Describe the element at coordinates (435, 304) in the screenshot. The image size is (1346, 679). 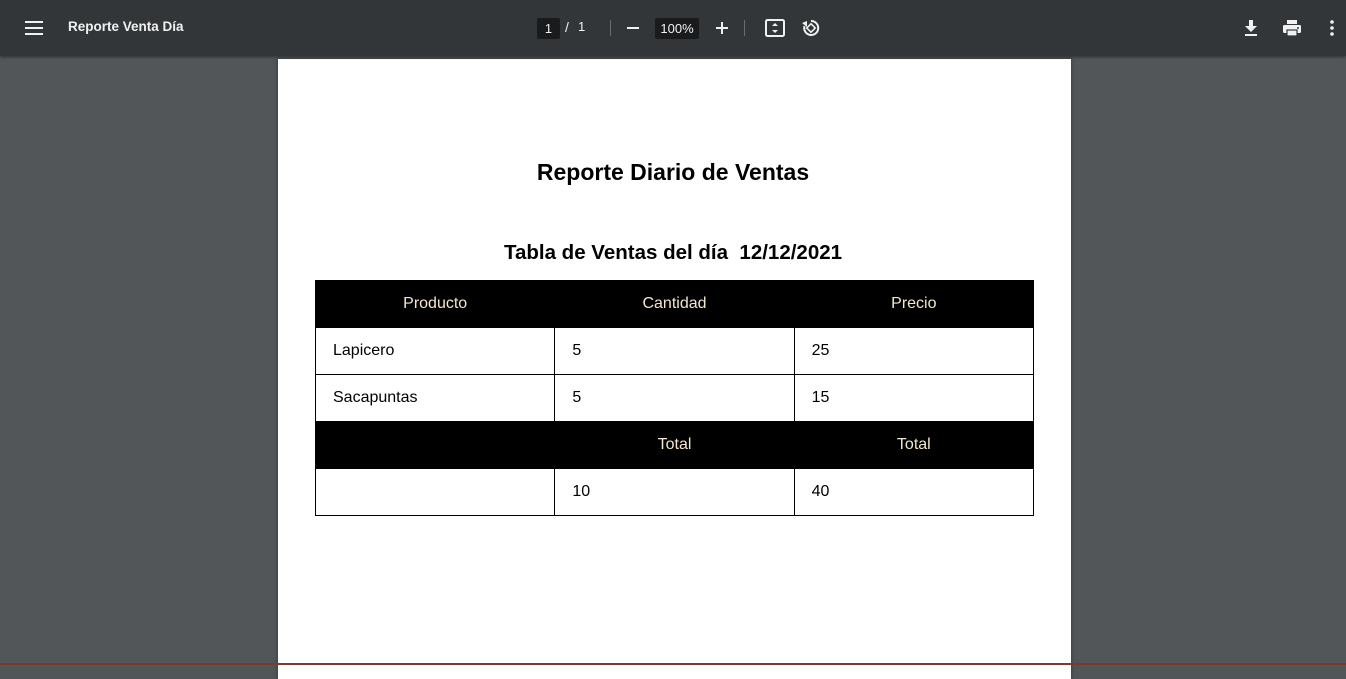
I see `column-header: Producto` at that location.